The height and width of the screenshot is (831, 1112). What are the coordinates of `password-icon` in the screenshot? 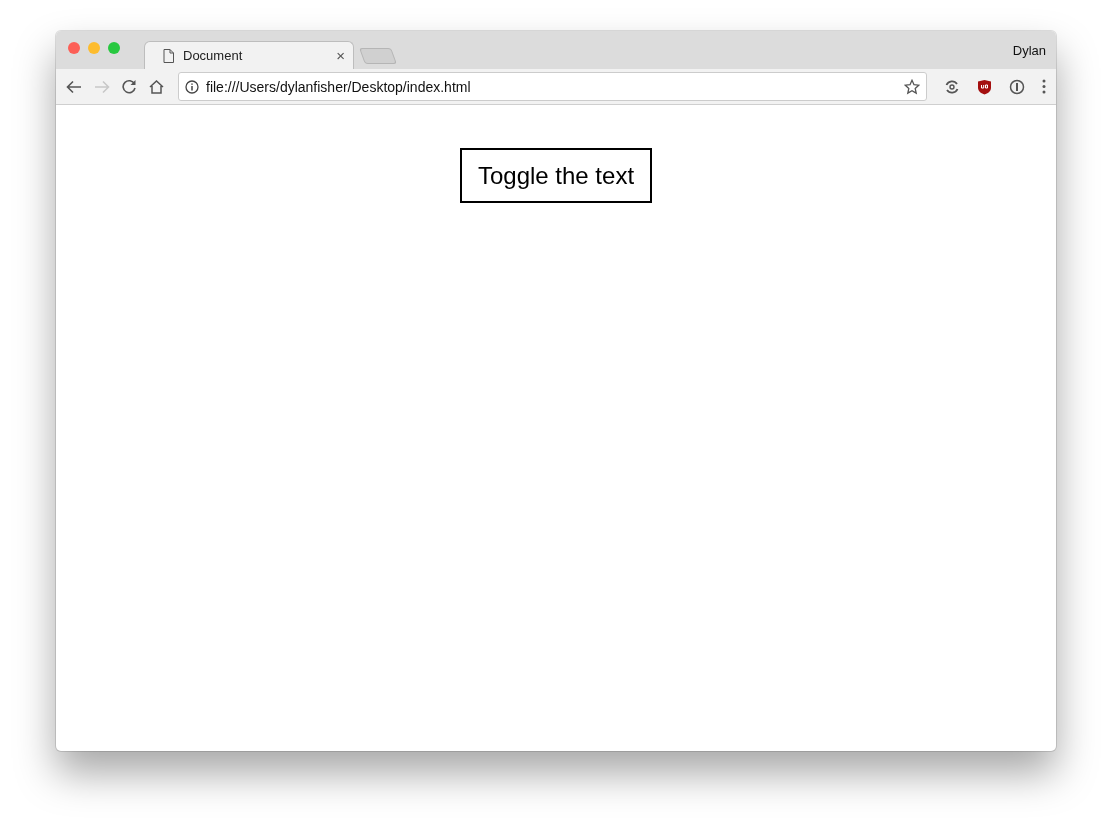 It's located at (1017, 86).